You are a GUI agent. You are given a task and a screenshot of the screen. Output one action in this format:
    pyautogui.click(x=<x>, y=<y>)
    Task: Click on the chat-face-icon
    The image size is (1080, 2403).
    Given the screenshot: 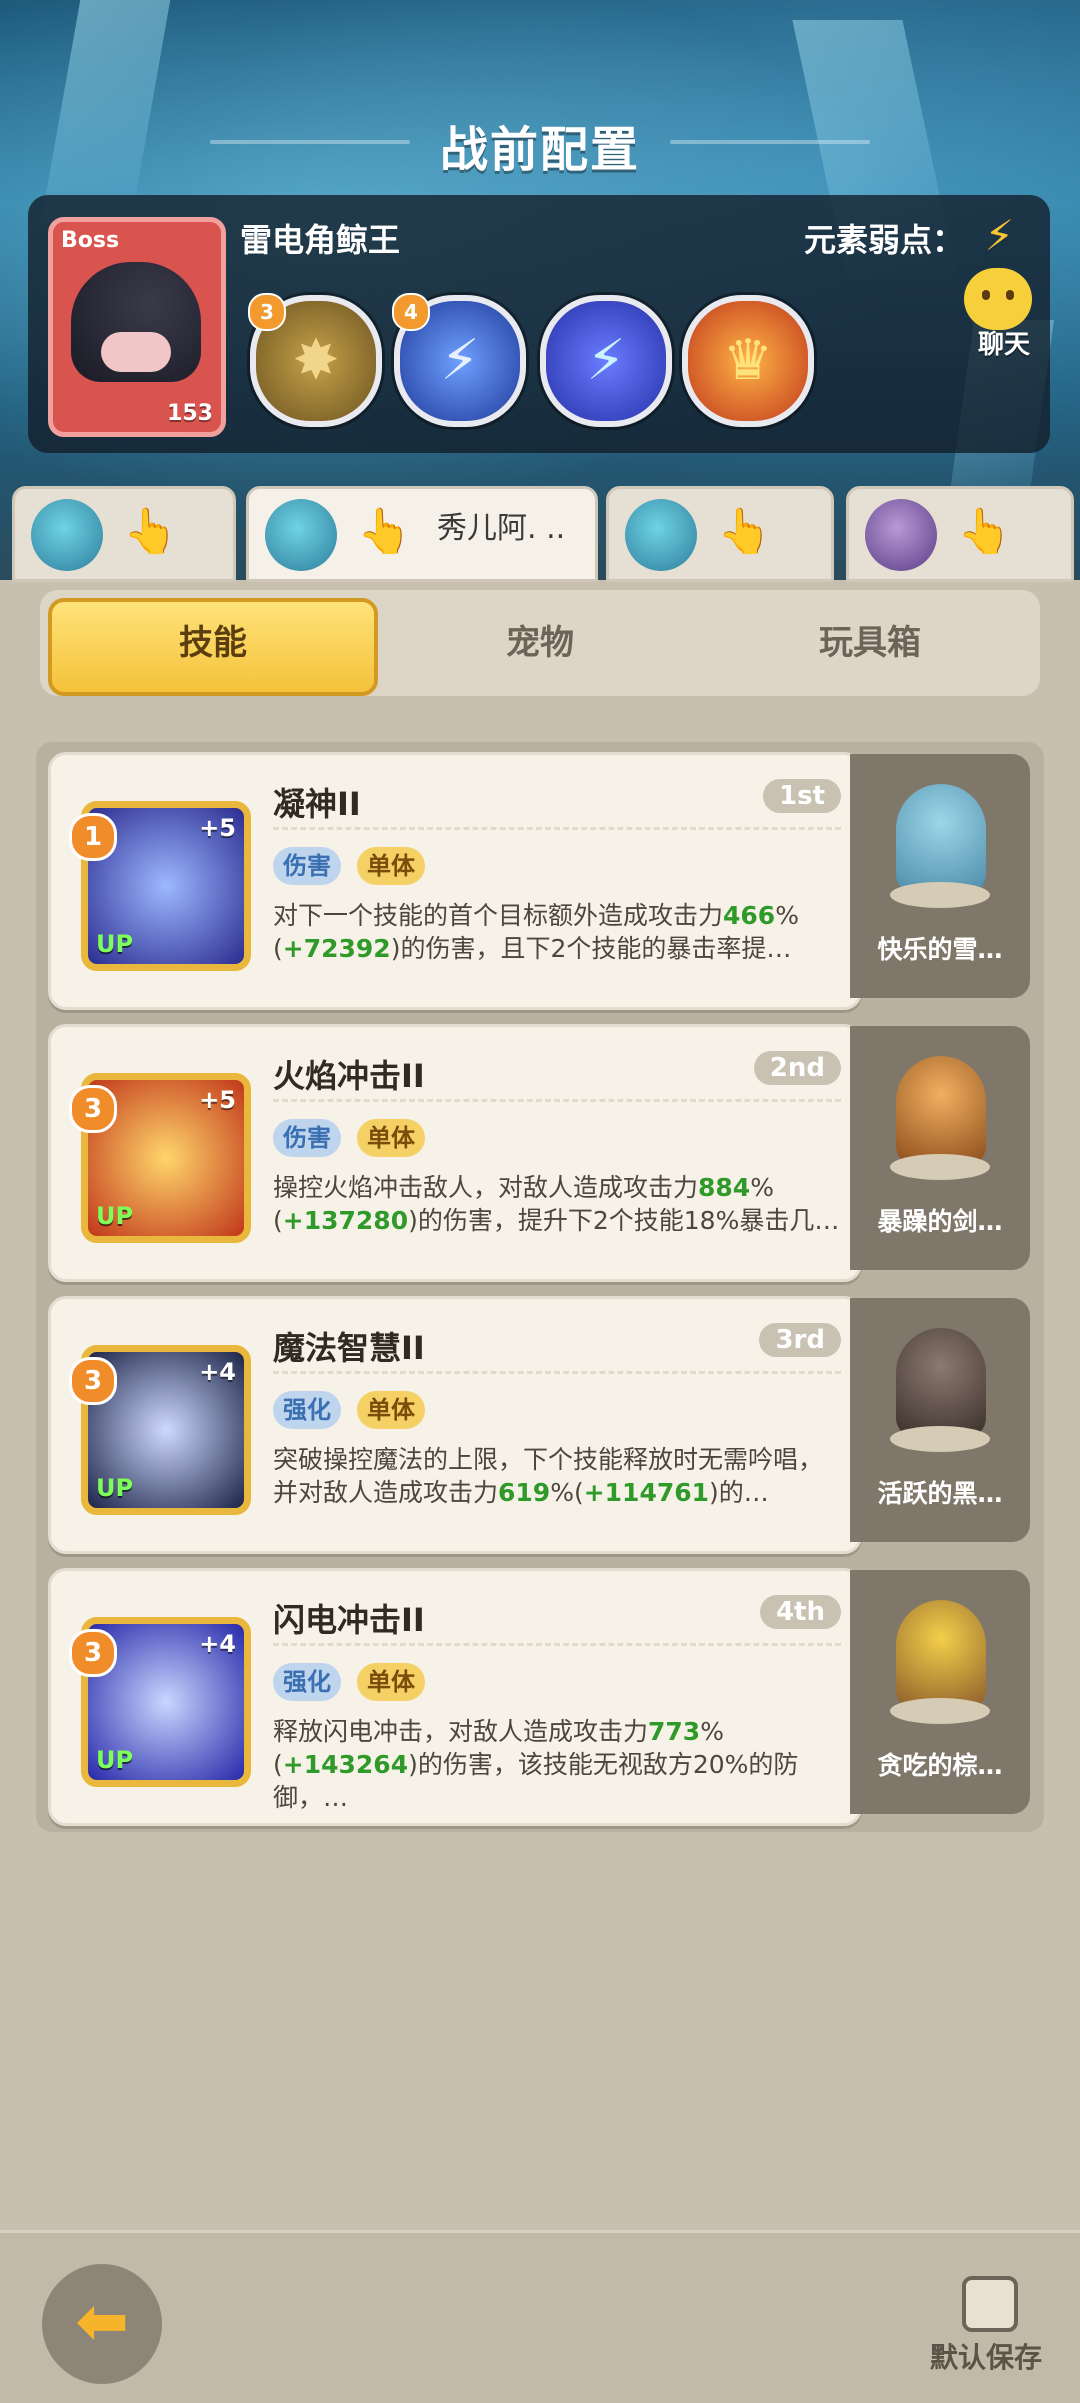 What is the action you would take?
    pyautogui.click(x=998, y=299)
    